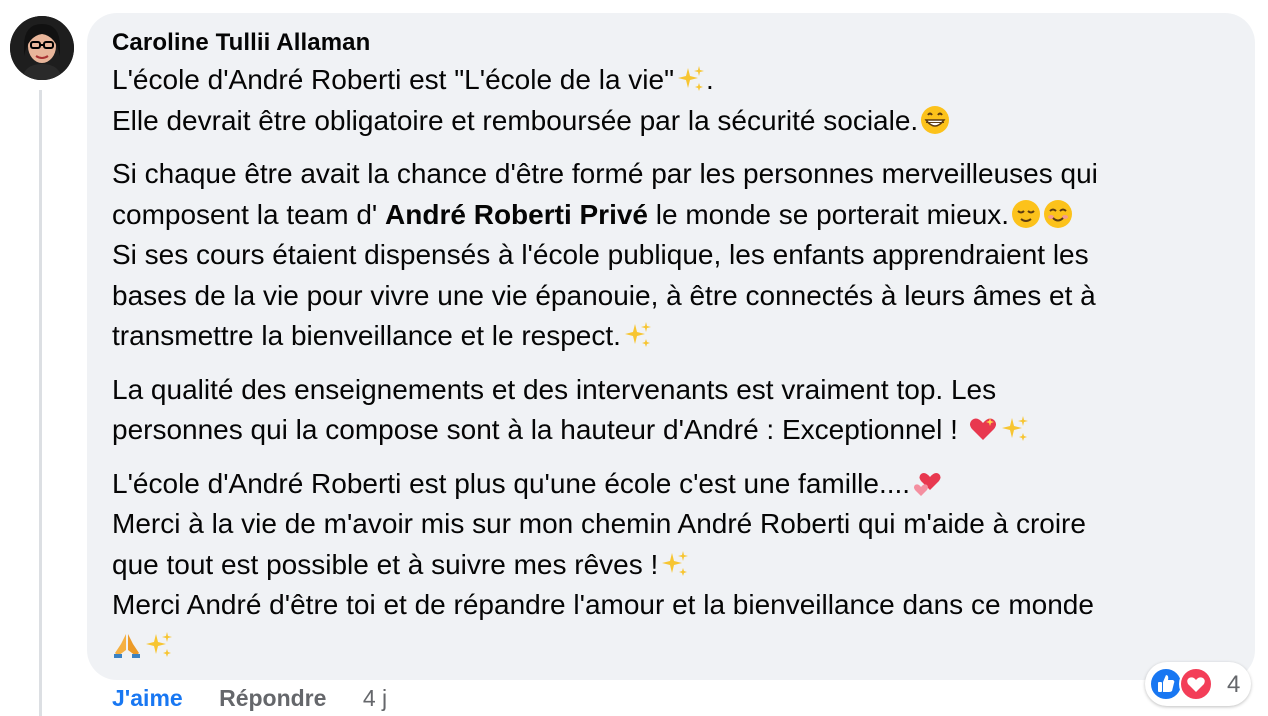 The height and width of the screenshot is (716, 1268). I want to click on avatar-image, so click(42, 48).